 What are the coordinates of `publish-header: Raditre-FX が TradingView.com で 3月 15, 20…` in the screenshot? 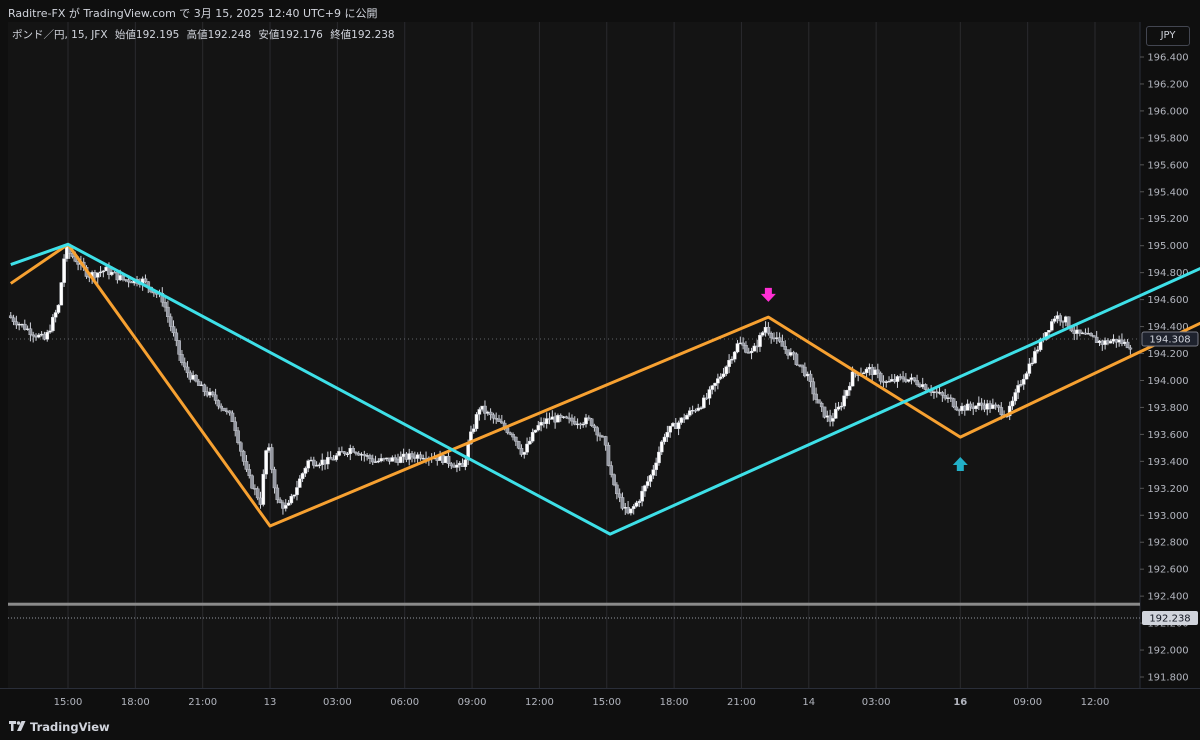 It's located at (600, 11).